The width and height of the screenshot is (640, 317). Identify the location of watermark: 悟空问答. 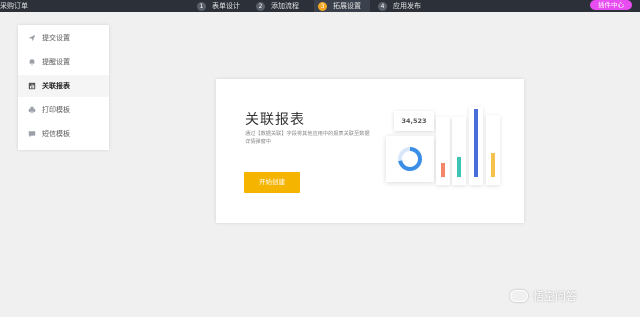
(543, 296).